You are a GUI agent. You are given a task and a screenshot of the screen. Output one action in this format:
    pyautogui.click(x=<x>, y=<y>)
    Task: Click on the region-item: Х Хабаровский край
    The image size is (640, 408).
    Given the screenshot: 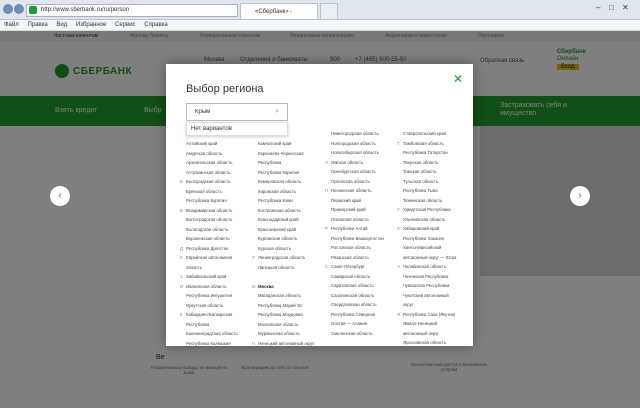 What is the action you would take?
    pyautogui.click(x=426, y=229)
    